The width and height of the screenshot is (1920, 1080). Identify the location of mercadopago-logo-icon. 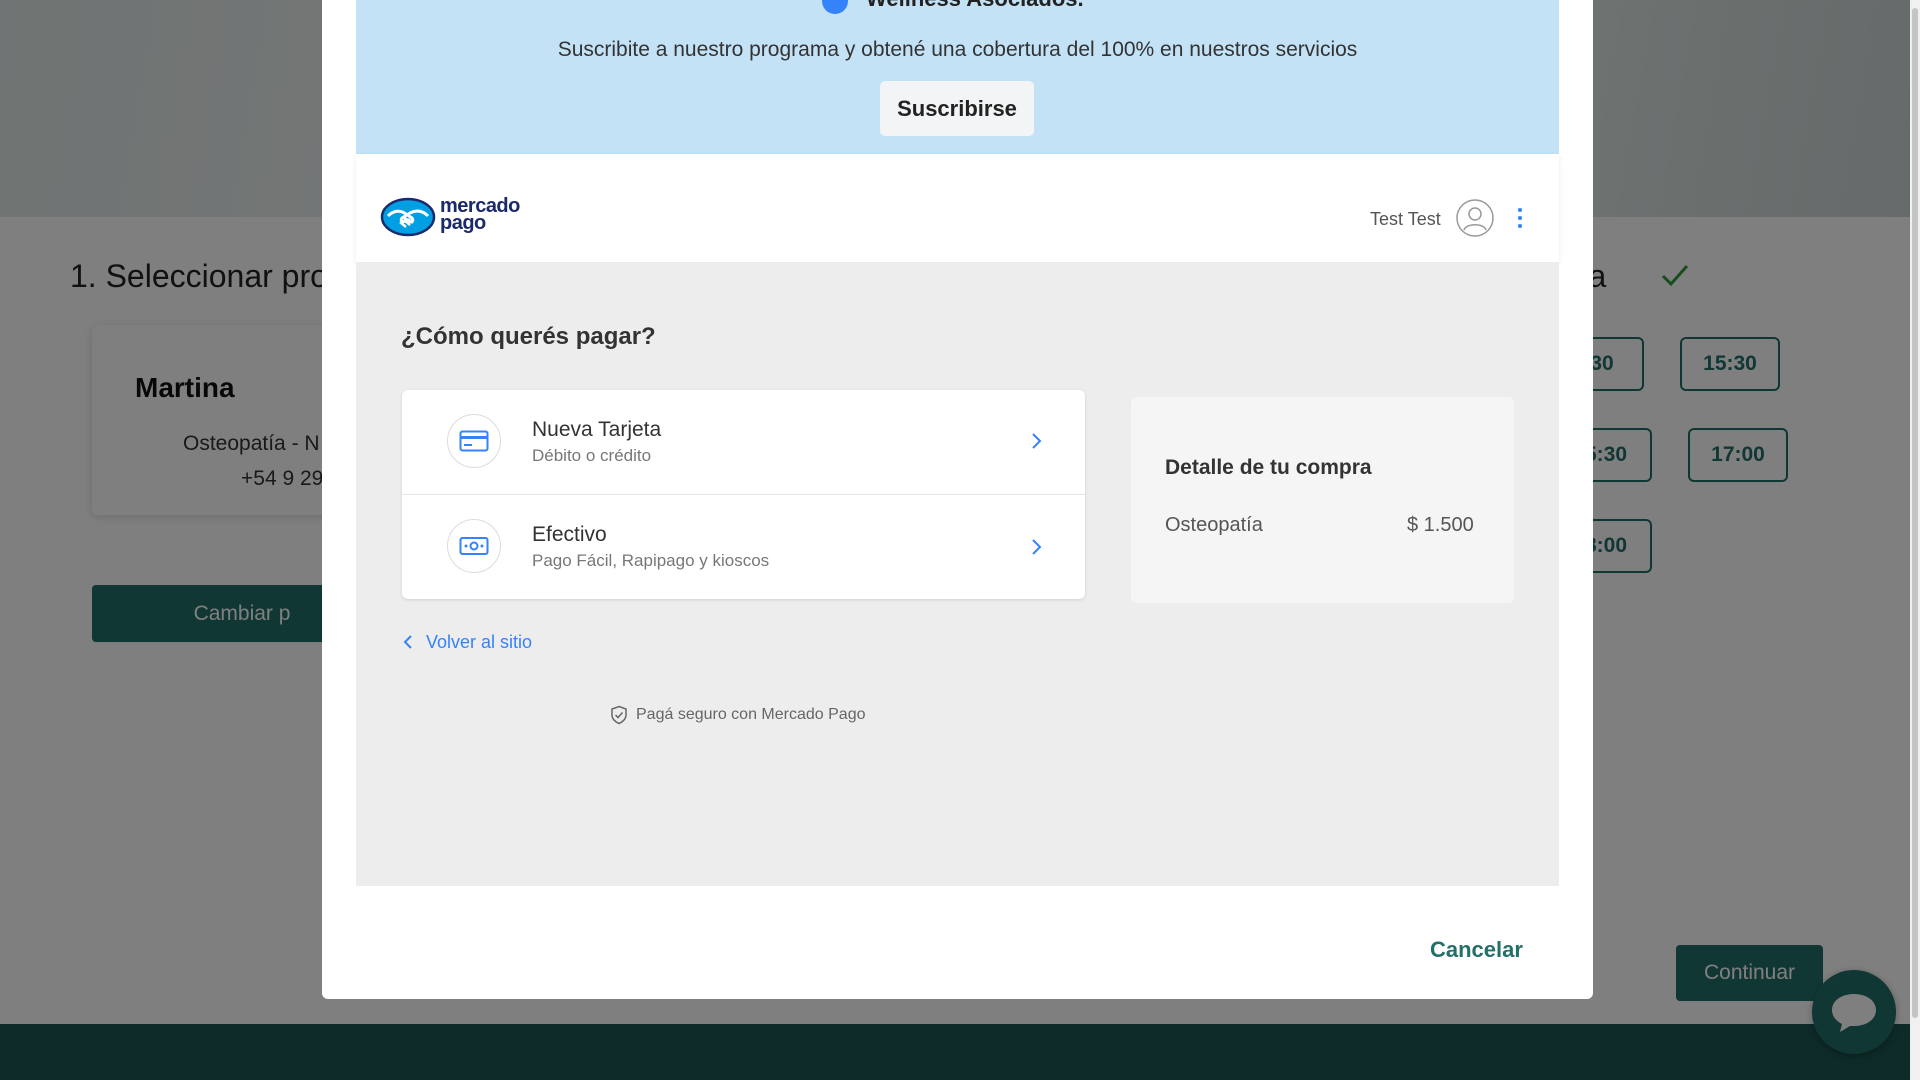
(408, 217).